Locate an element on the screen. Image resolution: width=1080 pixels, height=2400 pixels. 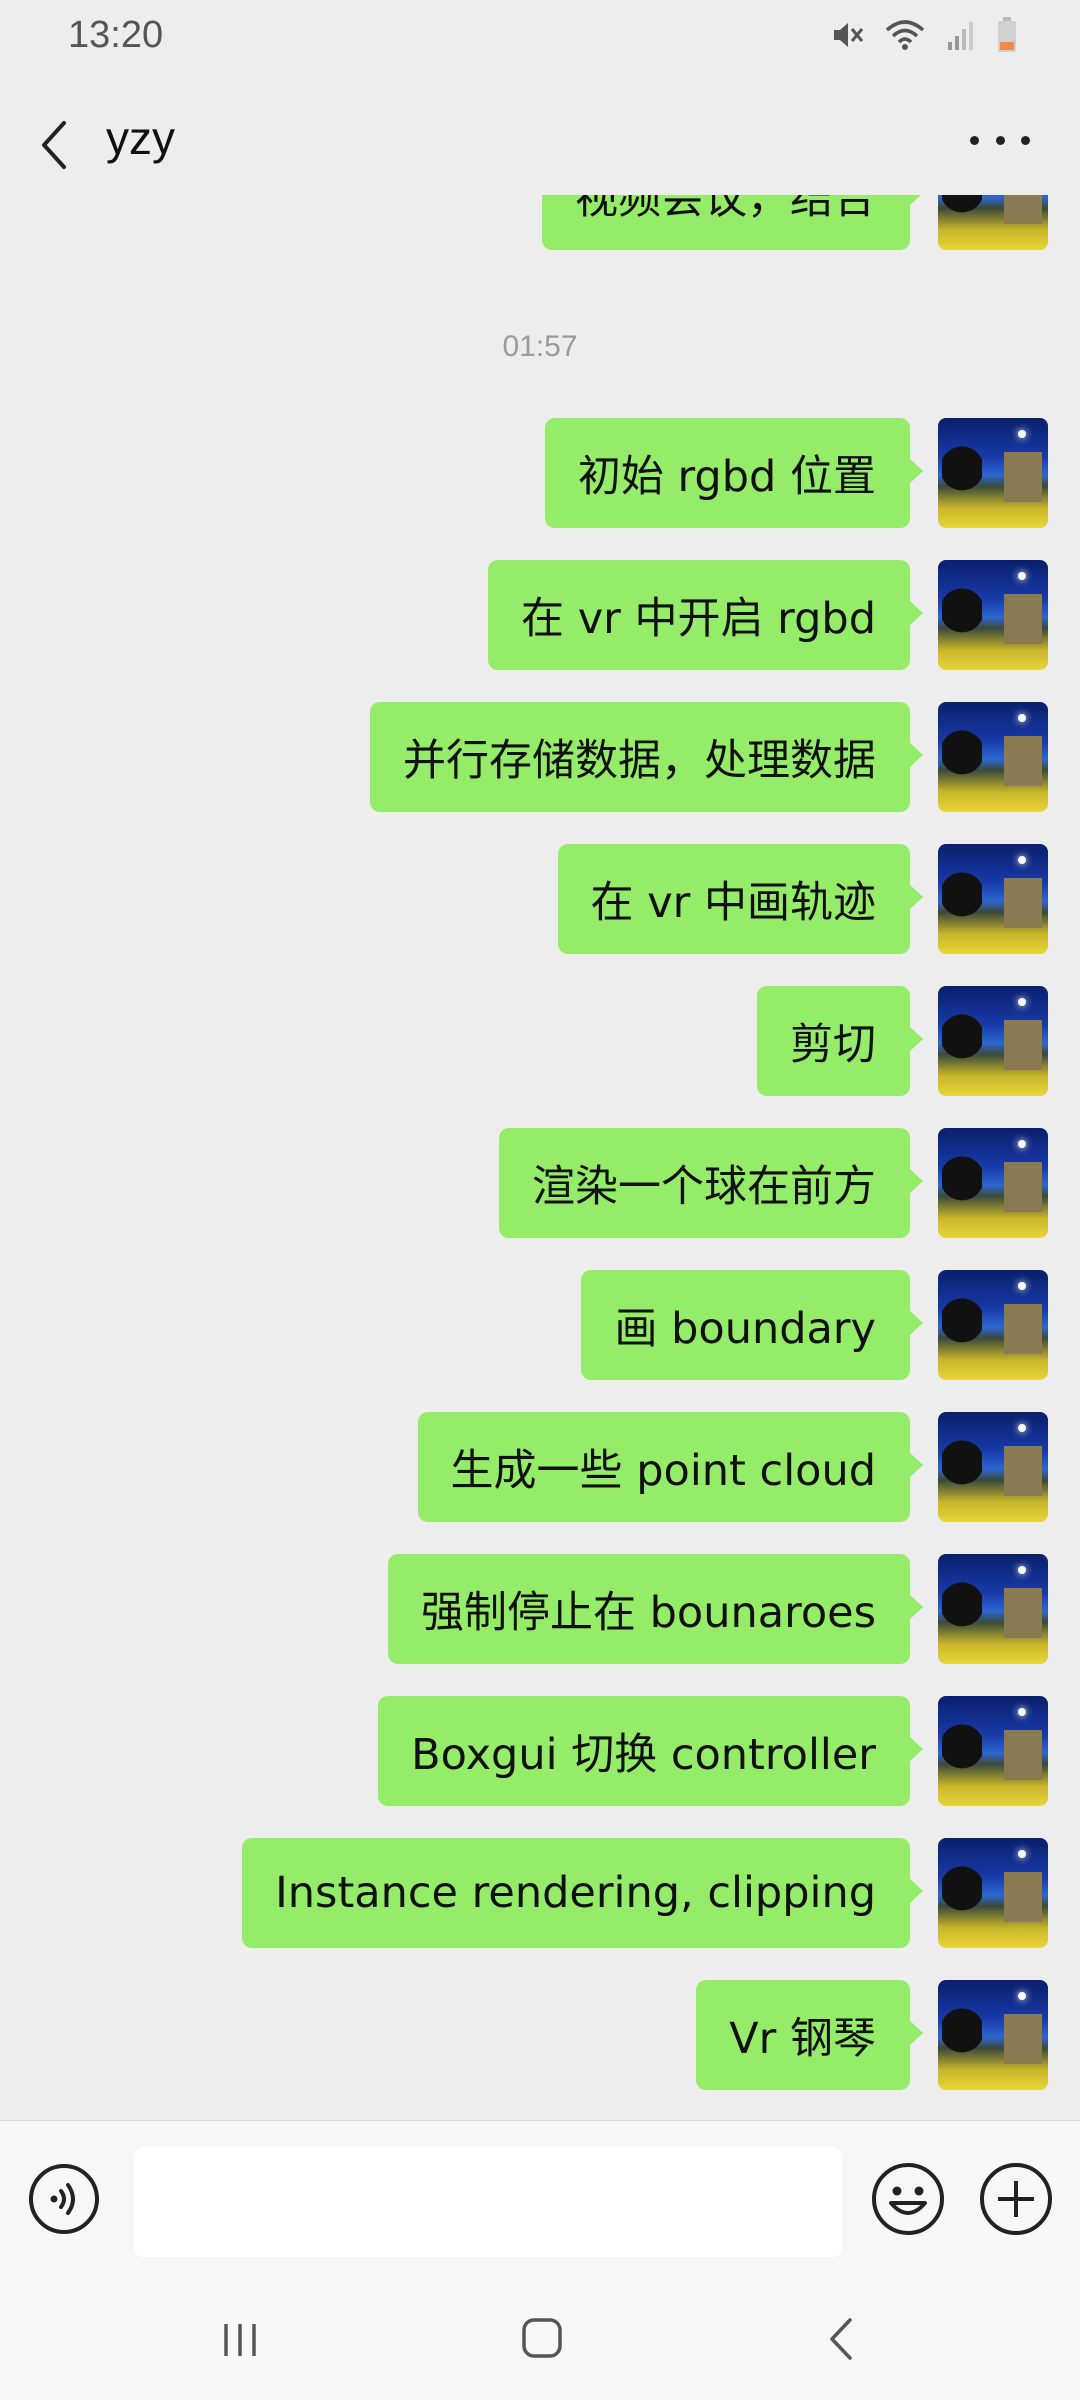
message-row: 渲染一个球在前方 is located at coordinates (773, 1183).